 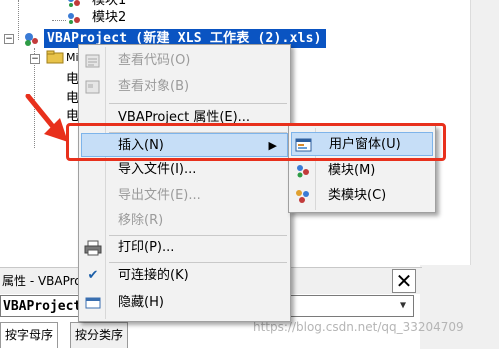 What do you see at coordinates (72, 57) in the screenshot?
I see `tree-folder-label: Mi` at bounding box center [72, 57].